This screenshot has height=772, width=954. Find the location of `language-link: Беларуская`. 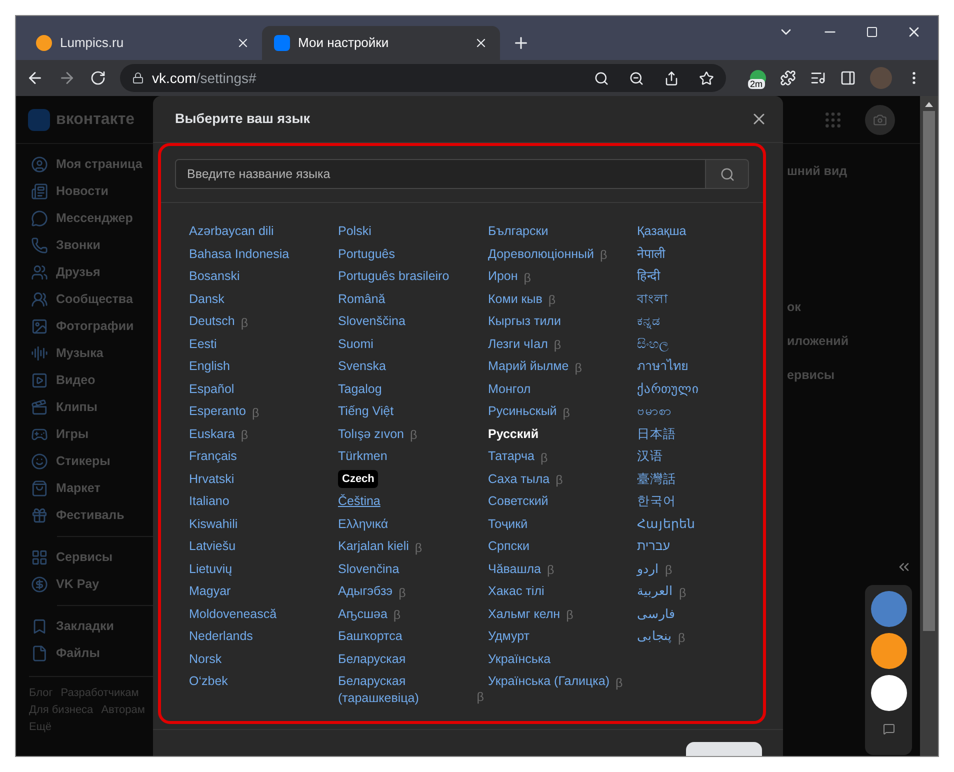

language-link: Беларуская is located at coordinates (372, 659).